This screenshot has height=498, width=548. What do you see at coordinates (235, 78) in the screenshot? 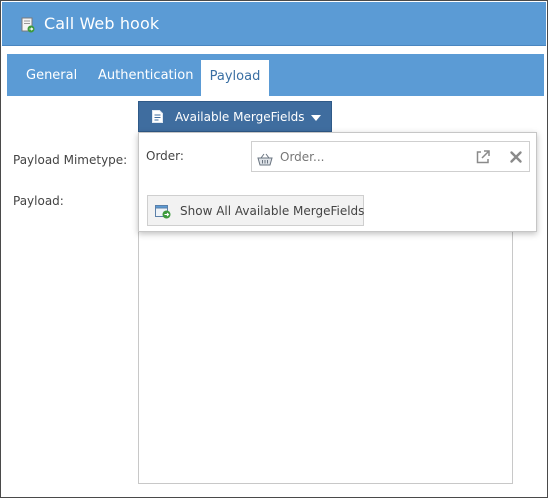
I see `tab-payload: Payload` at bounding box center [235, 78].